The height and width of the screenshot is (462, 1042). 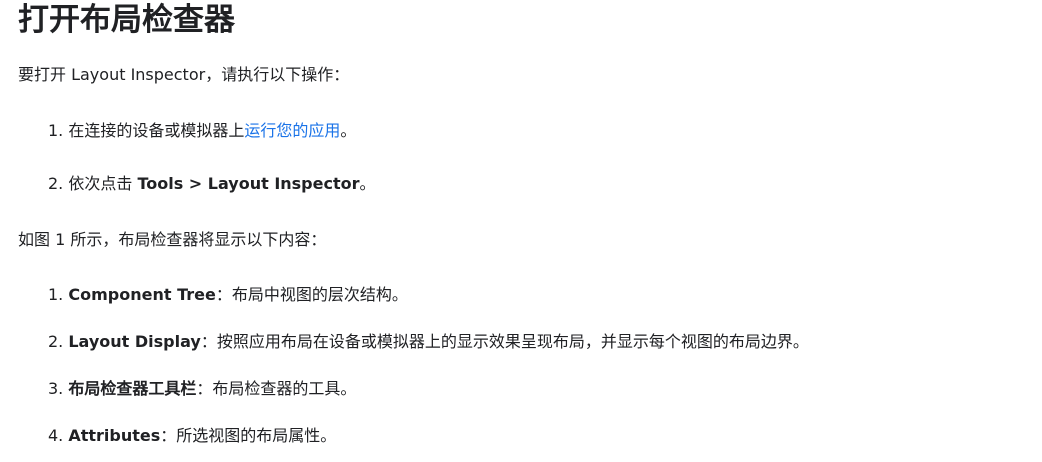 What do you see at coordinates (56, 183) in the screenshot?
I see `step-number: 2.` at bounding box center [56, 183].